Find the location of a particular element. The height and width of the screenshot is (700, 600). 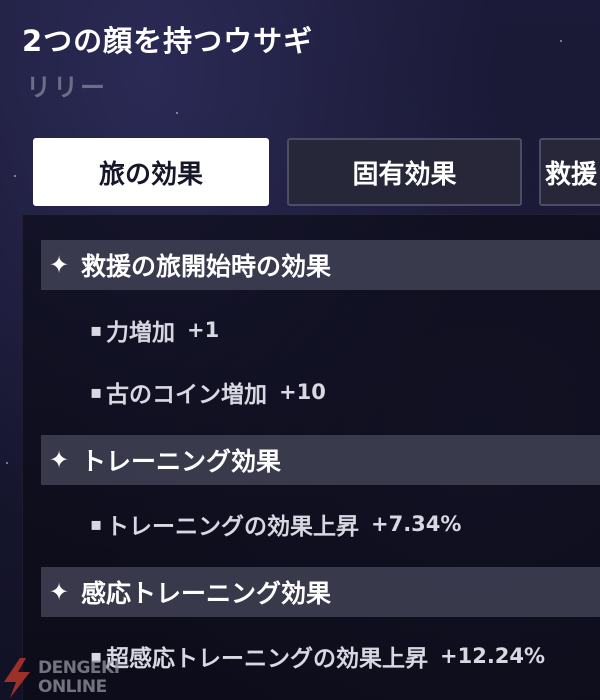

watermark-text: DENGEKI ONLINE is located at coordinates (79, 678).